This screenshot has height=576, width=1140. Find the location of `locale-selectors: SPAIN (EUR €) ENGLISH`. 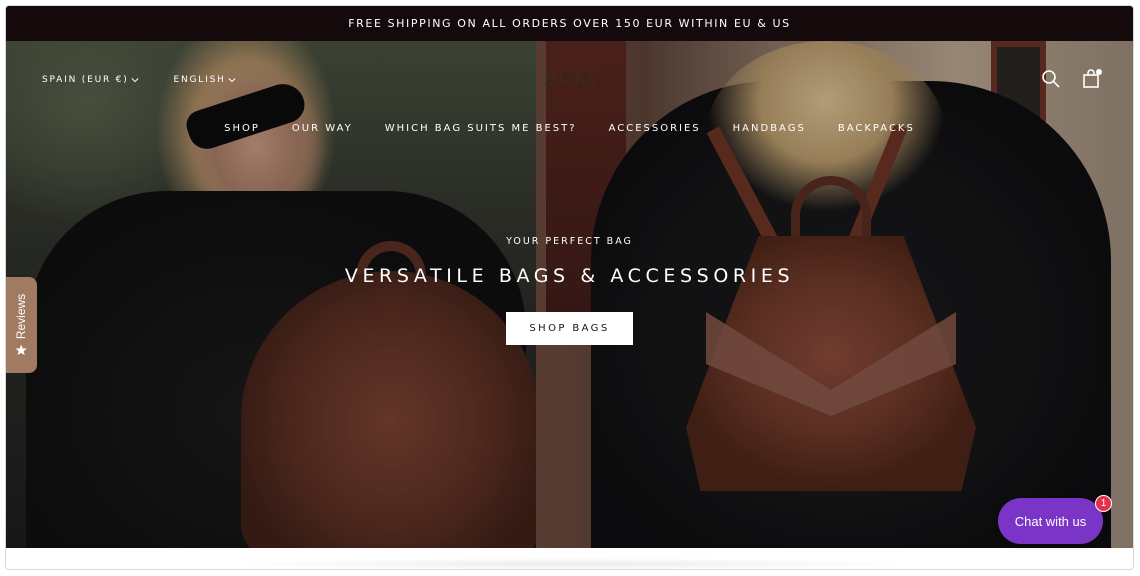

locale-selectors: SPAIN (EUR €) ENGLISH is located at coordinates (139, 80).